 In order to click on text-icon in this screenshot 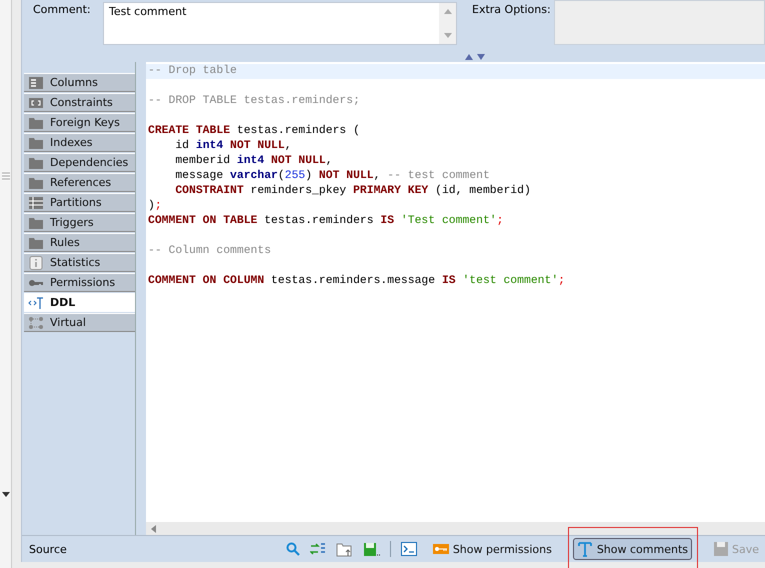, I will do `click(584, 549)`.